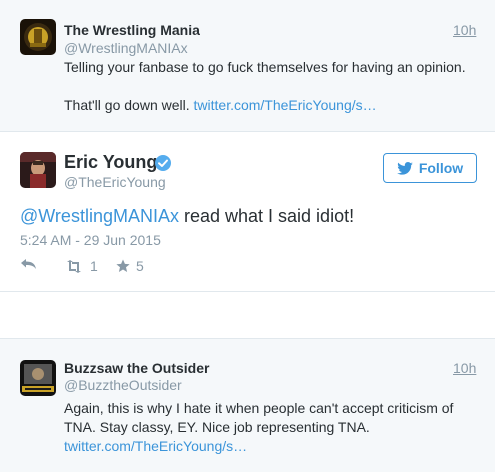 The image size is (495, 472). Describe the element at coordinates (115, 182) in the screenshot. I see `author-handle: @TheEricYoung` at that location.